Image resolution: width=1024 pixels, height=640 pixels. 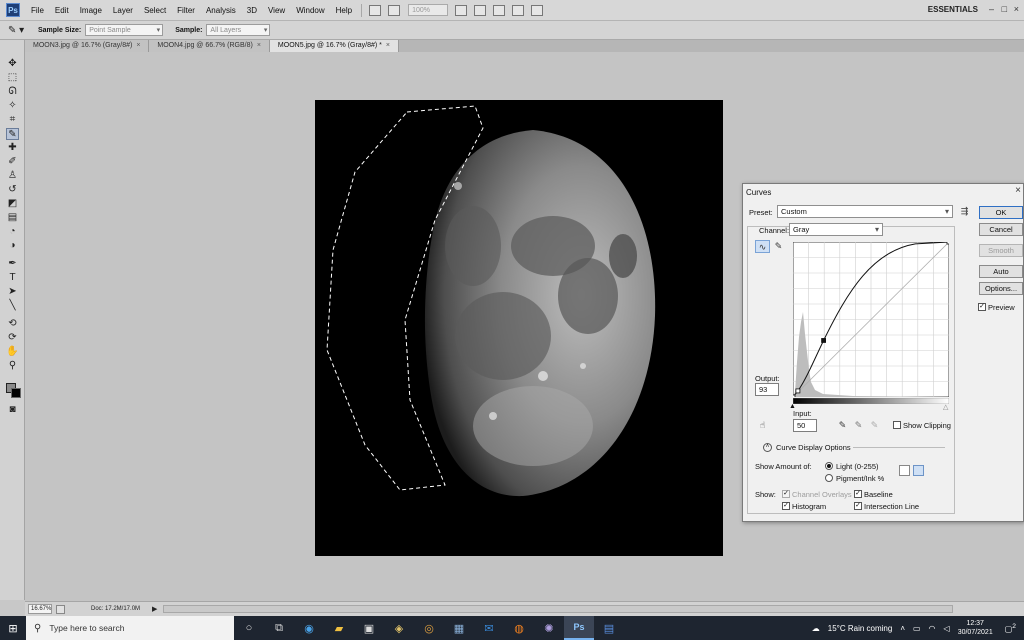 I want to click on status-menu-arrow-icon: ▶, so click(x=154, y=609).